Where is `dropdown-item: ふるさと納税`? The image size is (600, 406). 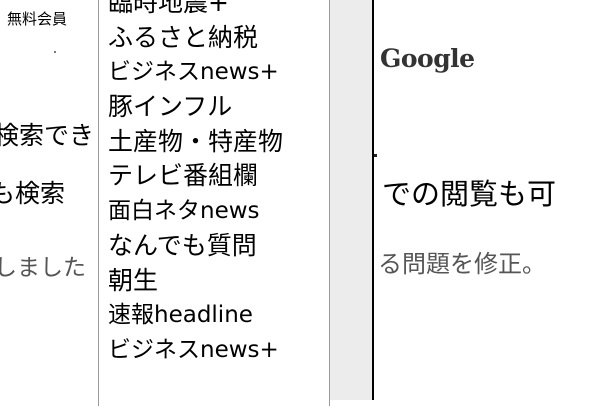 dropdown-item: ふるさと納税 is located at coordinates (214, 38).